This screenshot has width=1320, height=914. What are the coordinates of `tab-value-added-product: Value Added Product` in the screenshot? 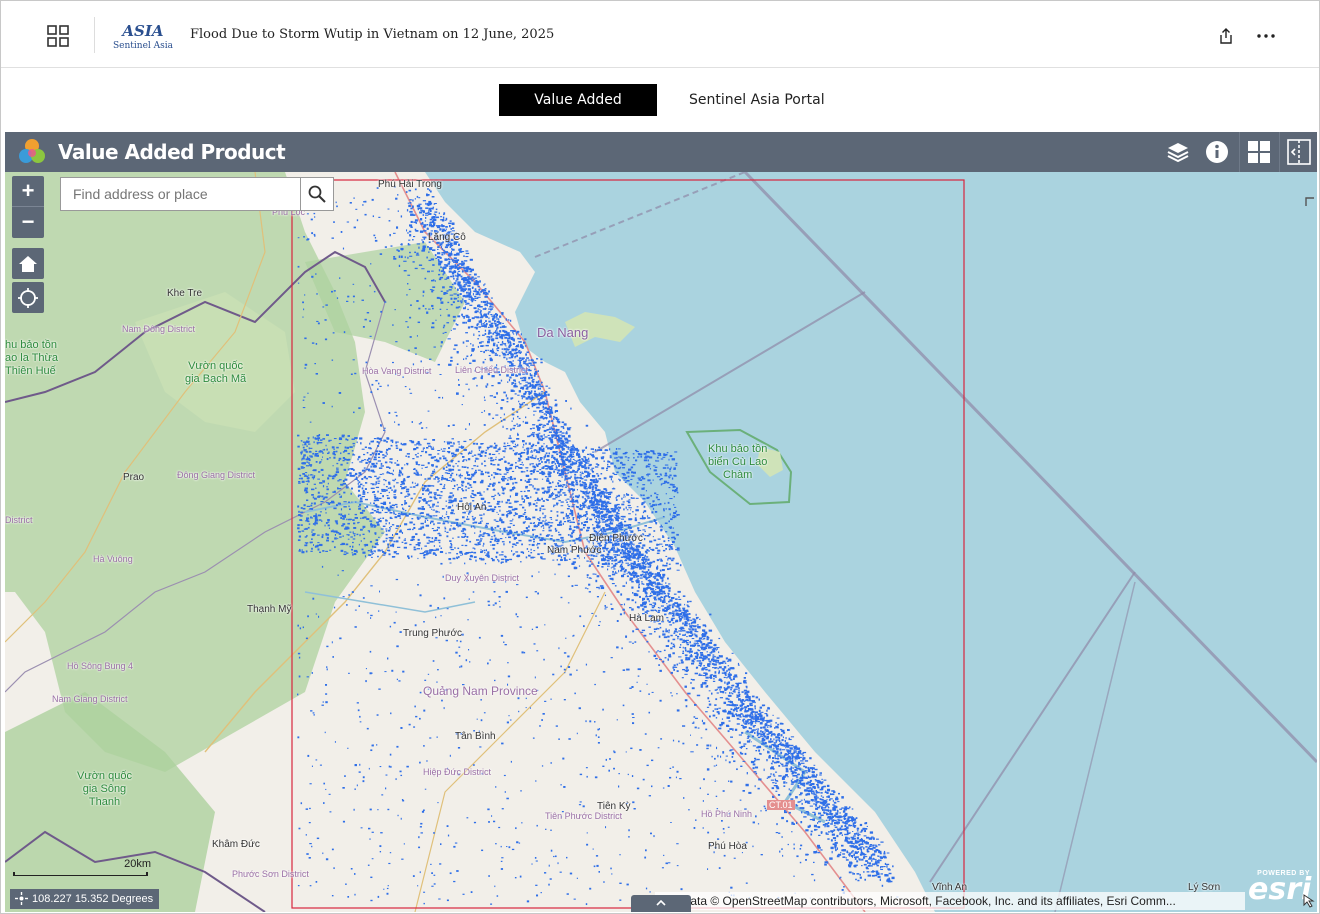 It's located at (578, 112).